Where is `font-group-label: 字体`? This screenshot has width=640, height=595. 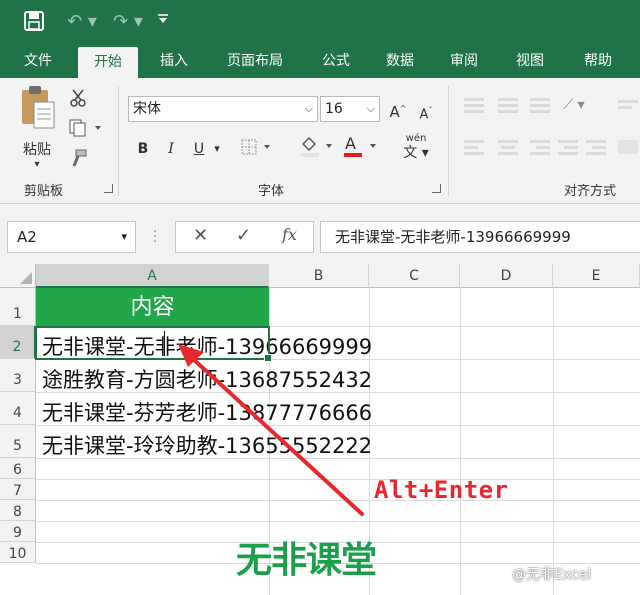 font-group-label: 字体 is located at coordinates (271, 191).